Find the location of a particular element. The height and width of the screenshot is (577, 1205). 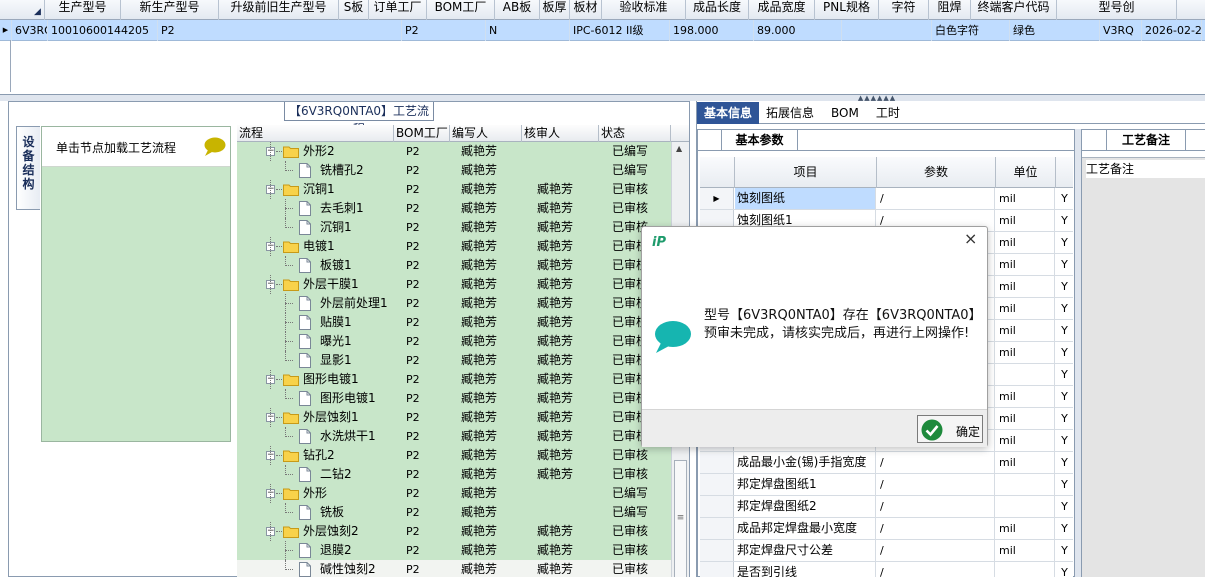

tree-row: 显影1 P2 臧艳芳 臧艳芳 已审核 is located at coordinates (454, 360).